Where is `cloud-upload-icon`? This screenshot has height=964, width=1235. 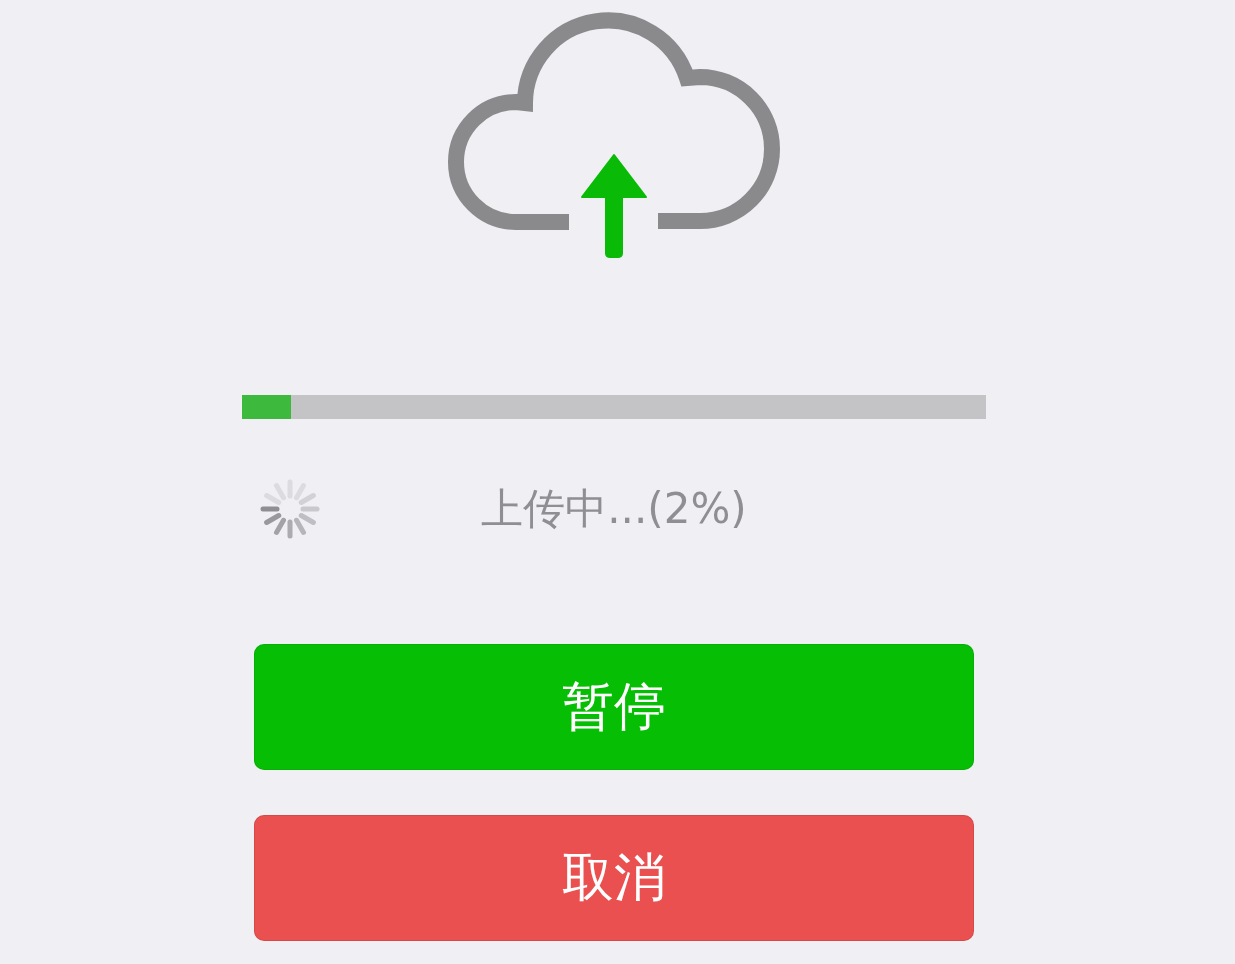 cloud-upload-icon is located at coordinates (614, 135).